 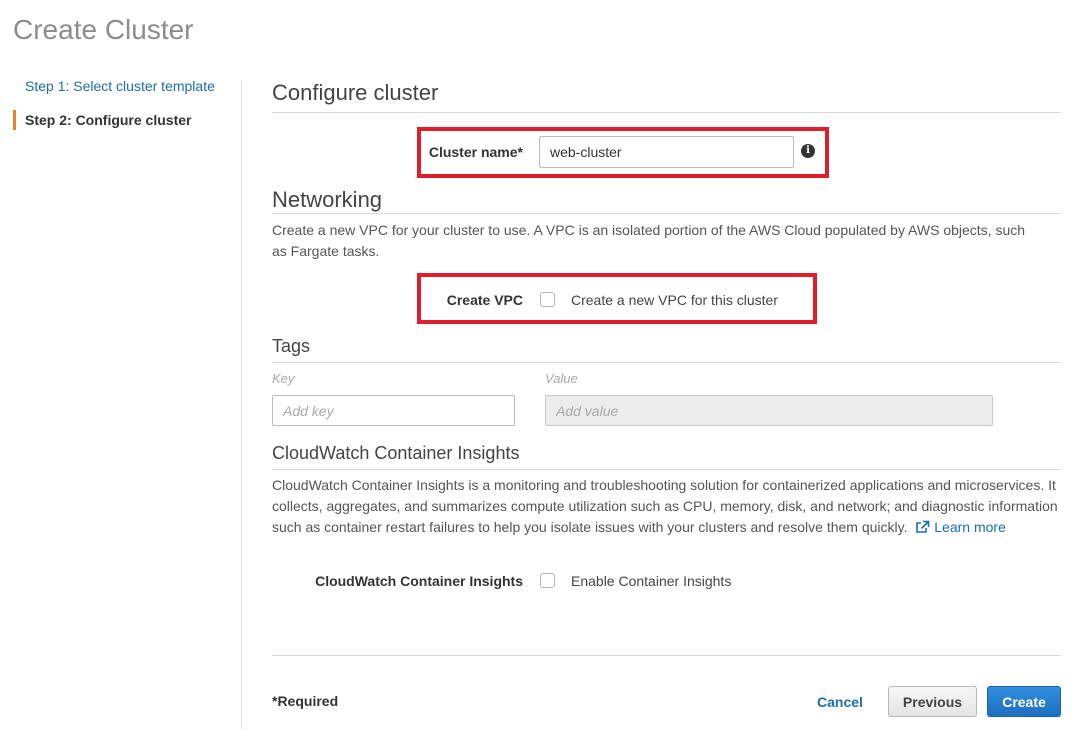 What do you see at coordinates (128, 86) in the screenshot?
I see `step-1-link: Step 1: Select cluster template` at bounding box center [128, 86].